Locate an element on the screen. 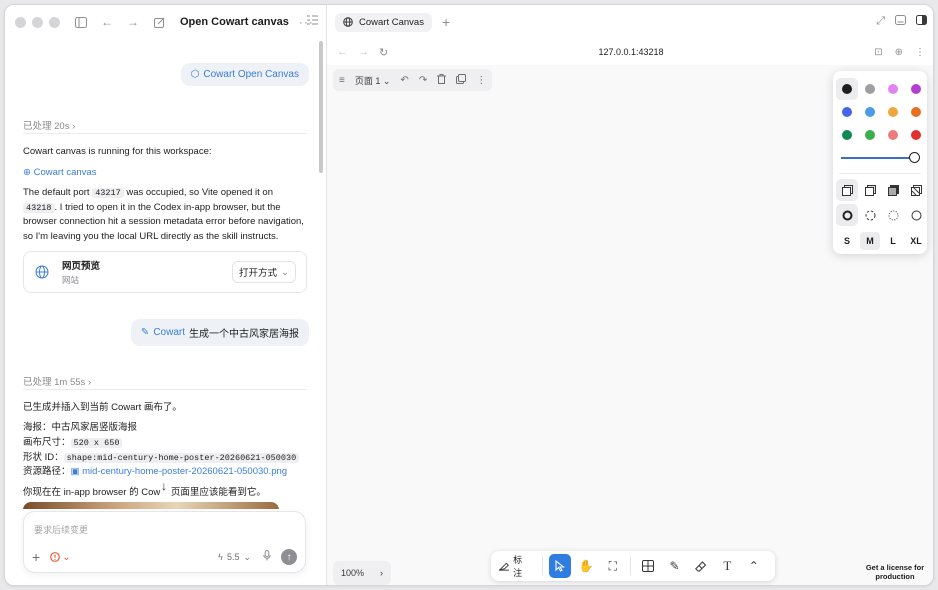 Image resolution: width=938 pixels, height=590 pixels. chevron-down-icon: ⌄ is located at coordinates (66, 557).